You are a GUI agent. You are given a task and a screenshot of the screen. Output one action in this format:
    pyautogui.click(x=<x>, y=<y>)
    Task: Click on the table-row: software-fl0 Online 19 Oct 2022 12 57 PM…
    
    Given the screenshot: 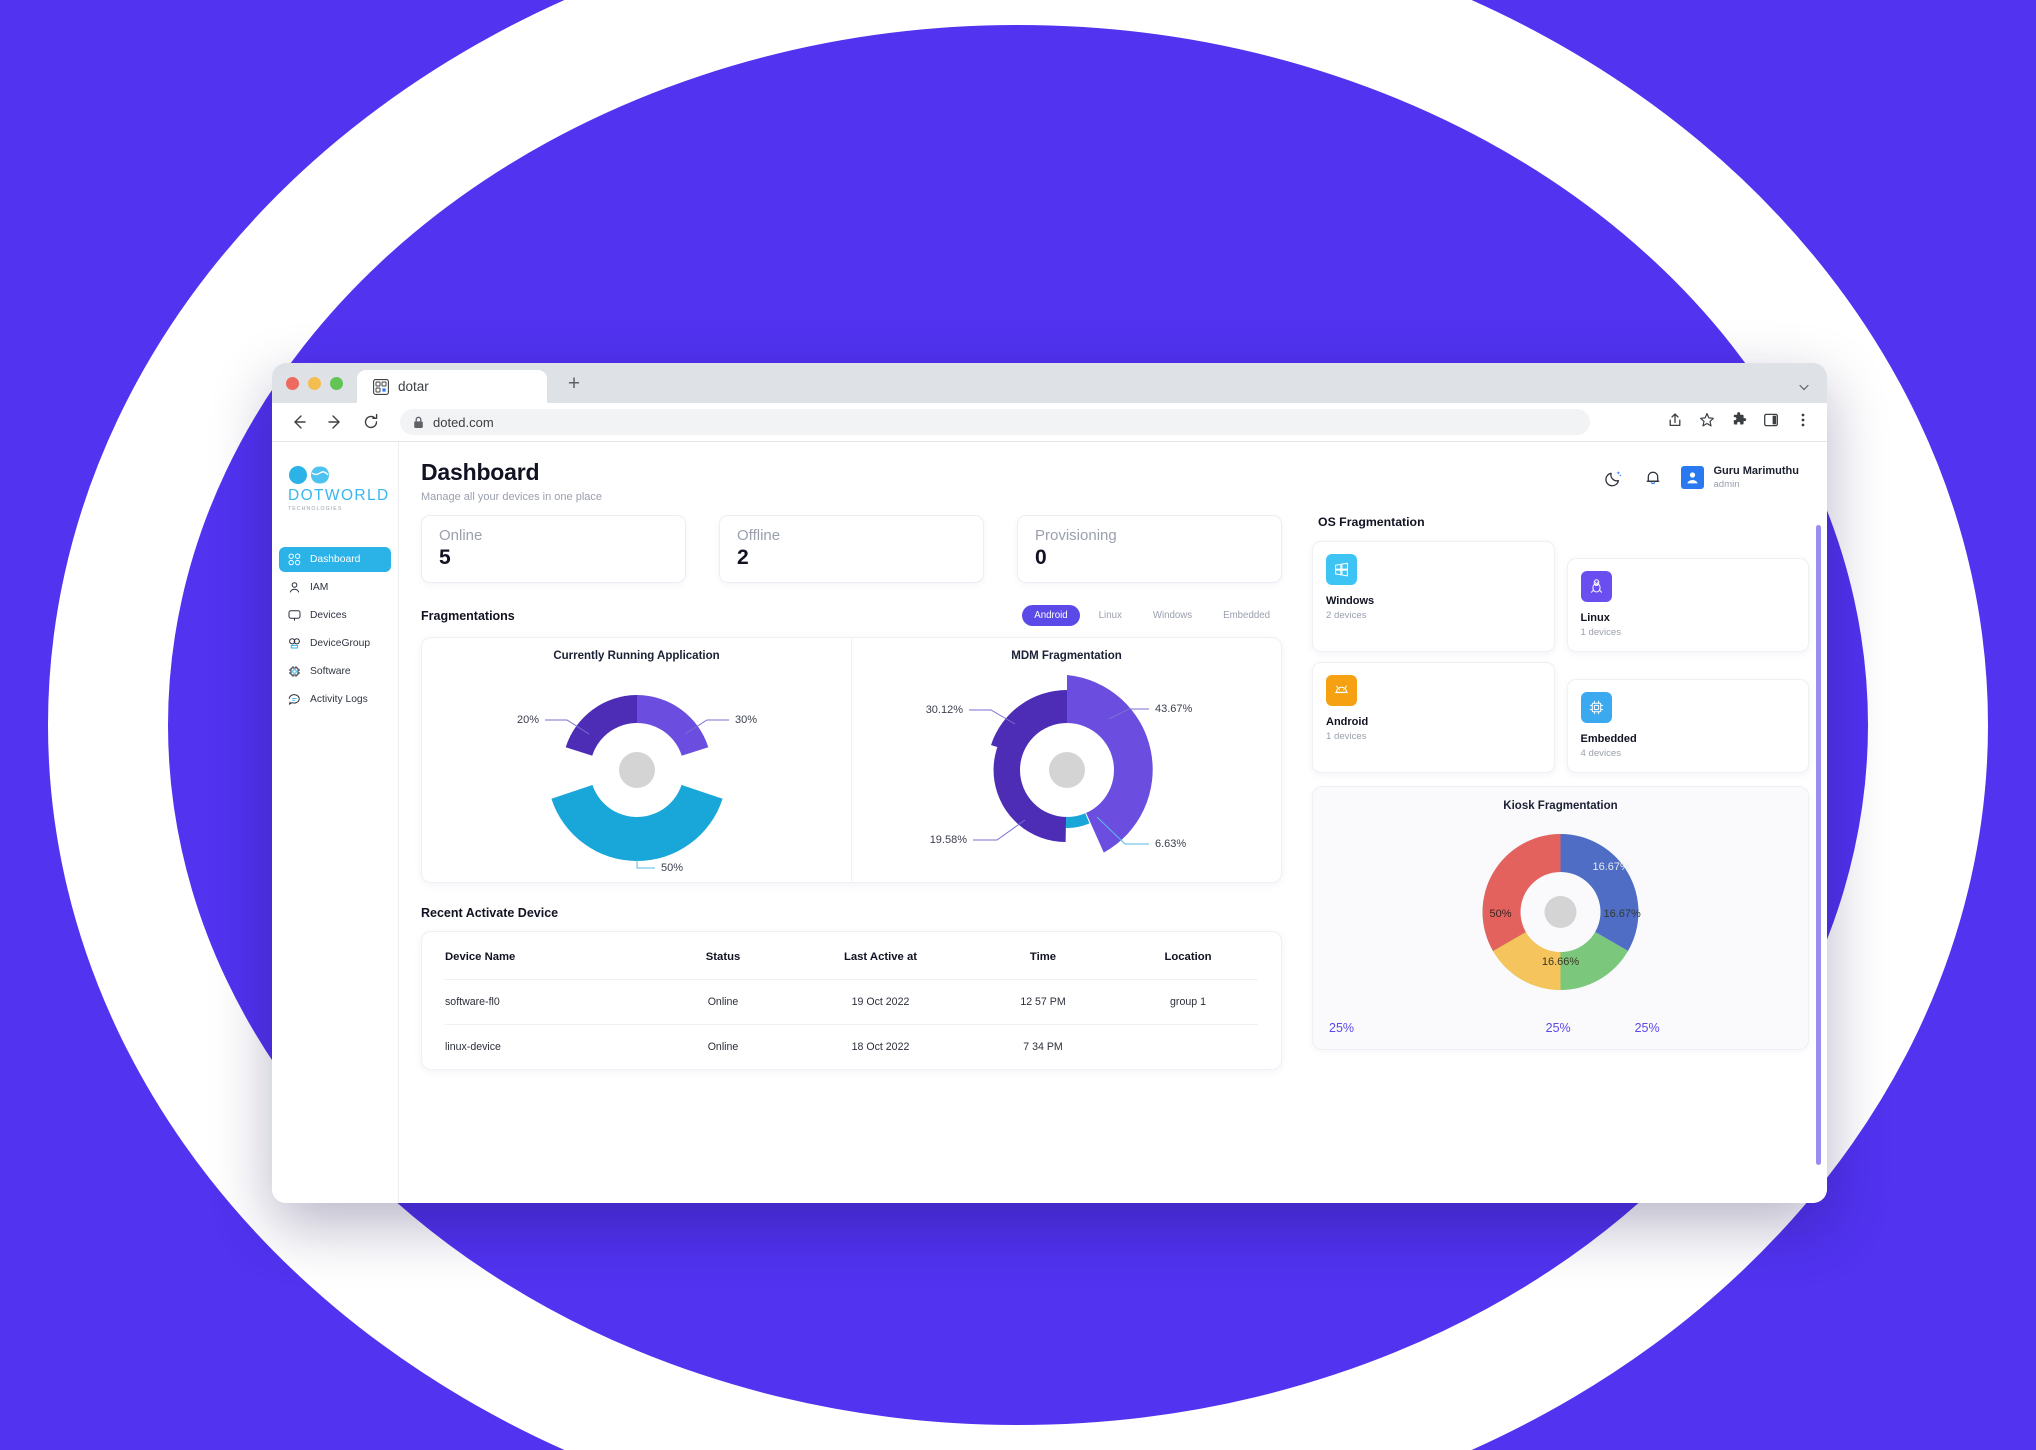 What is the action you would take?
    pyautogui.click(x=851, y=1002)
    